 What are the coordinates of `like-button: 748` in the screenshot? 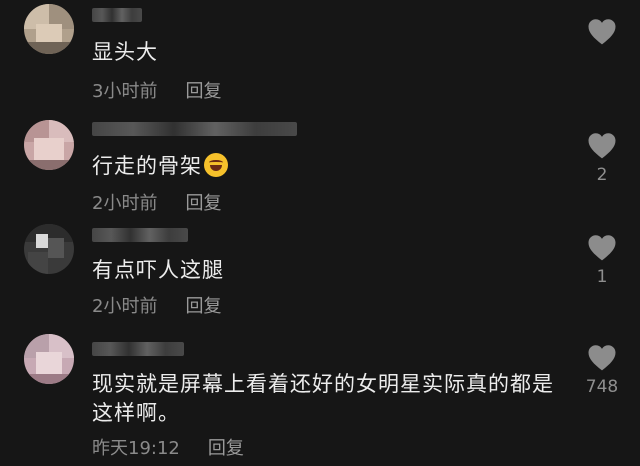 It's located at (602, 370).